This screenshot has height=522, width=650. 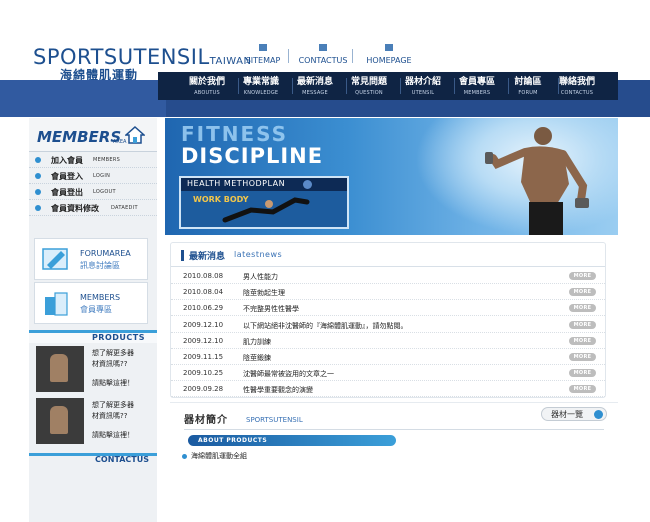 What do you see at coordinates (288, 56) in the screenshot?
I see `toplink-divider` at bounding box center [288, 56].